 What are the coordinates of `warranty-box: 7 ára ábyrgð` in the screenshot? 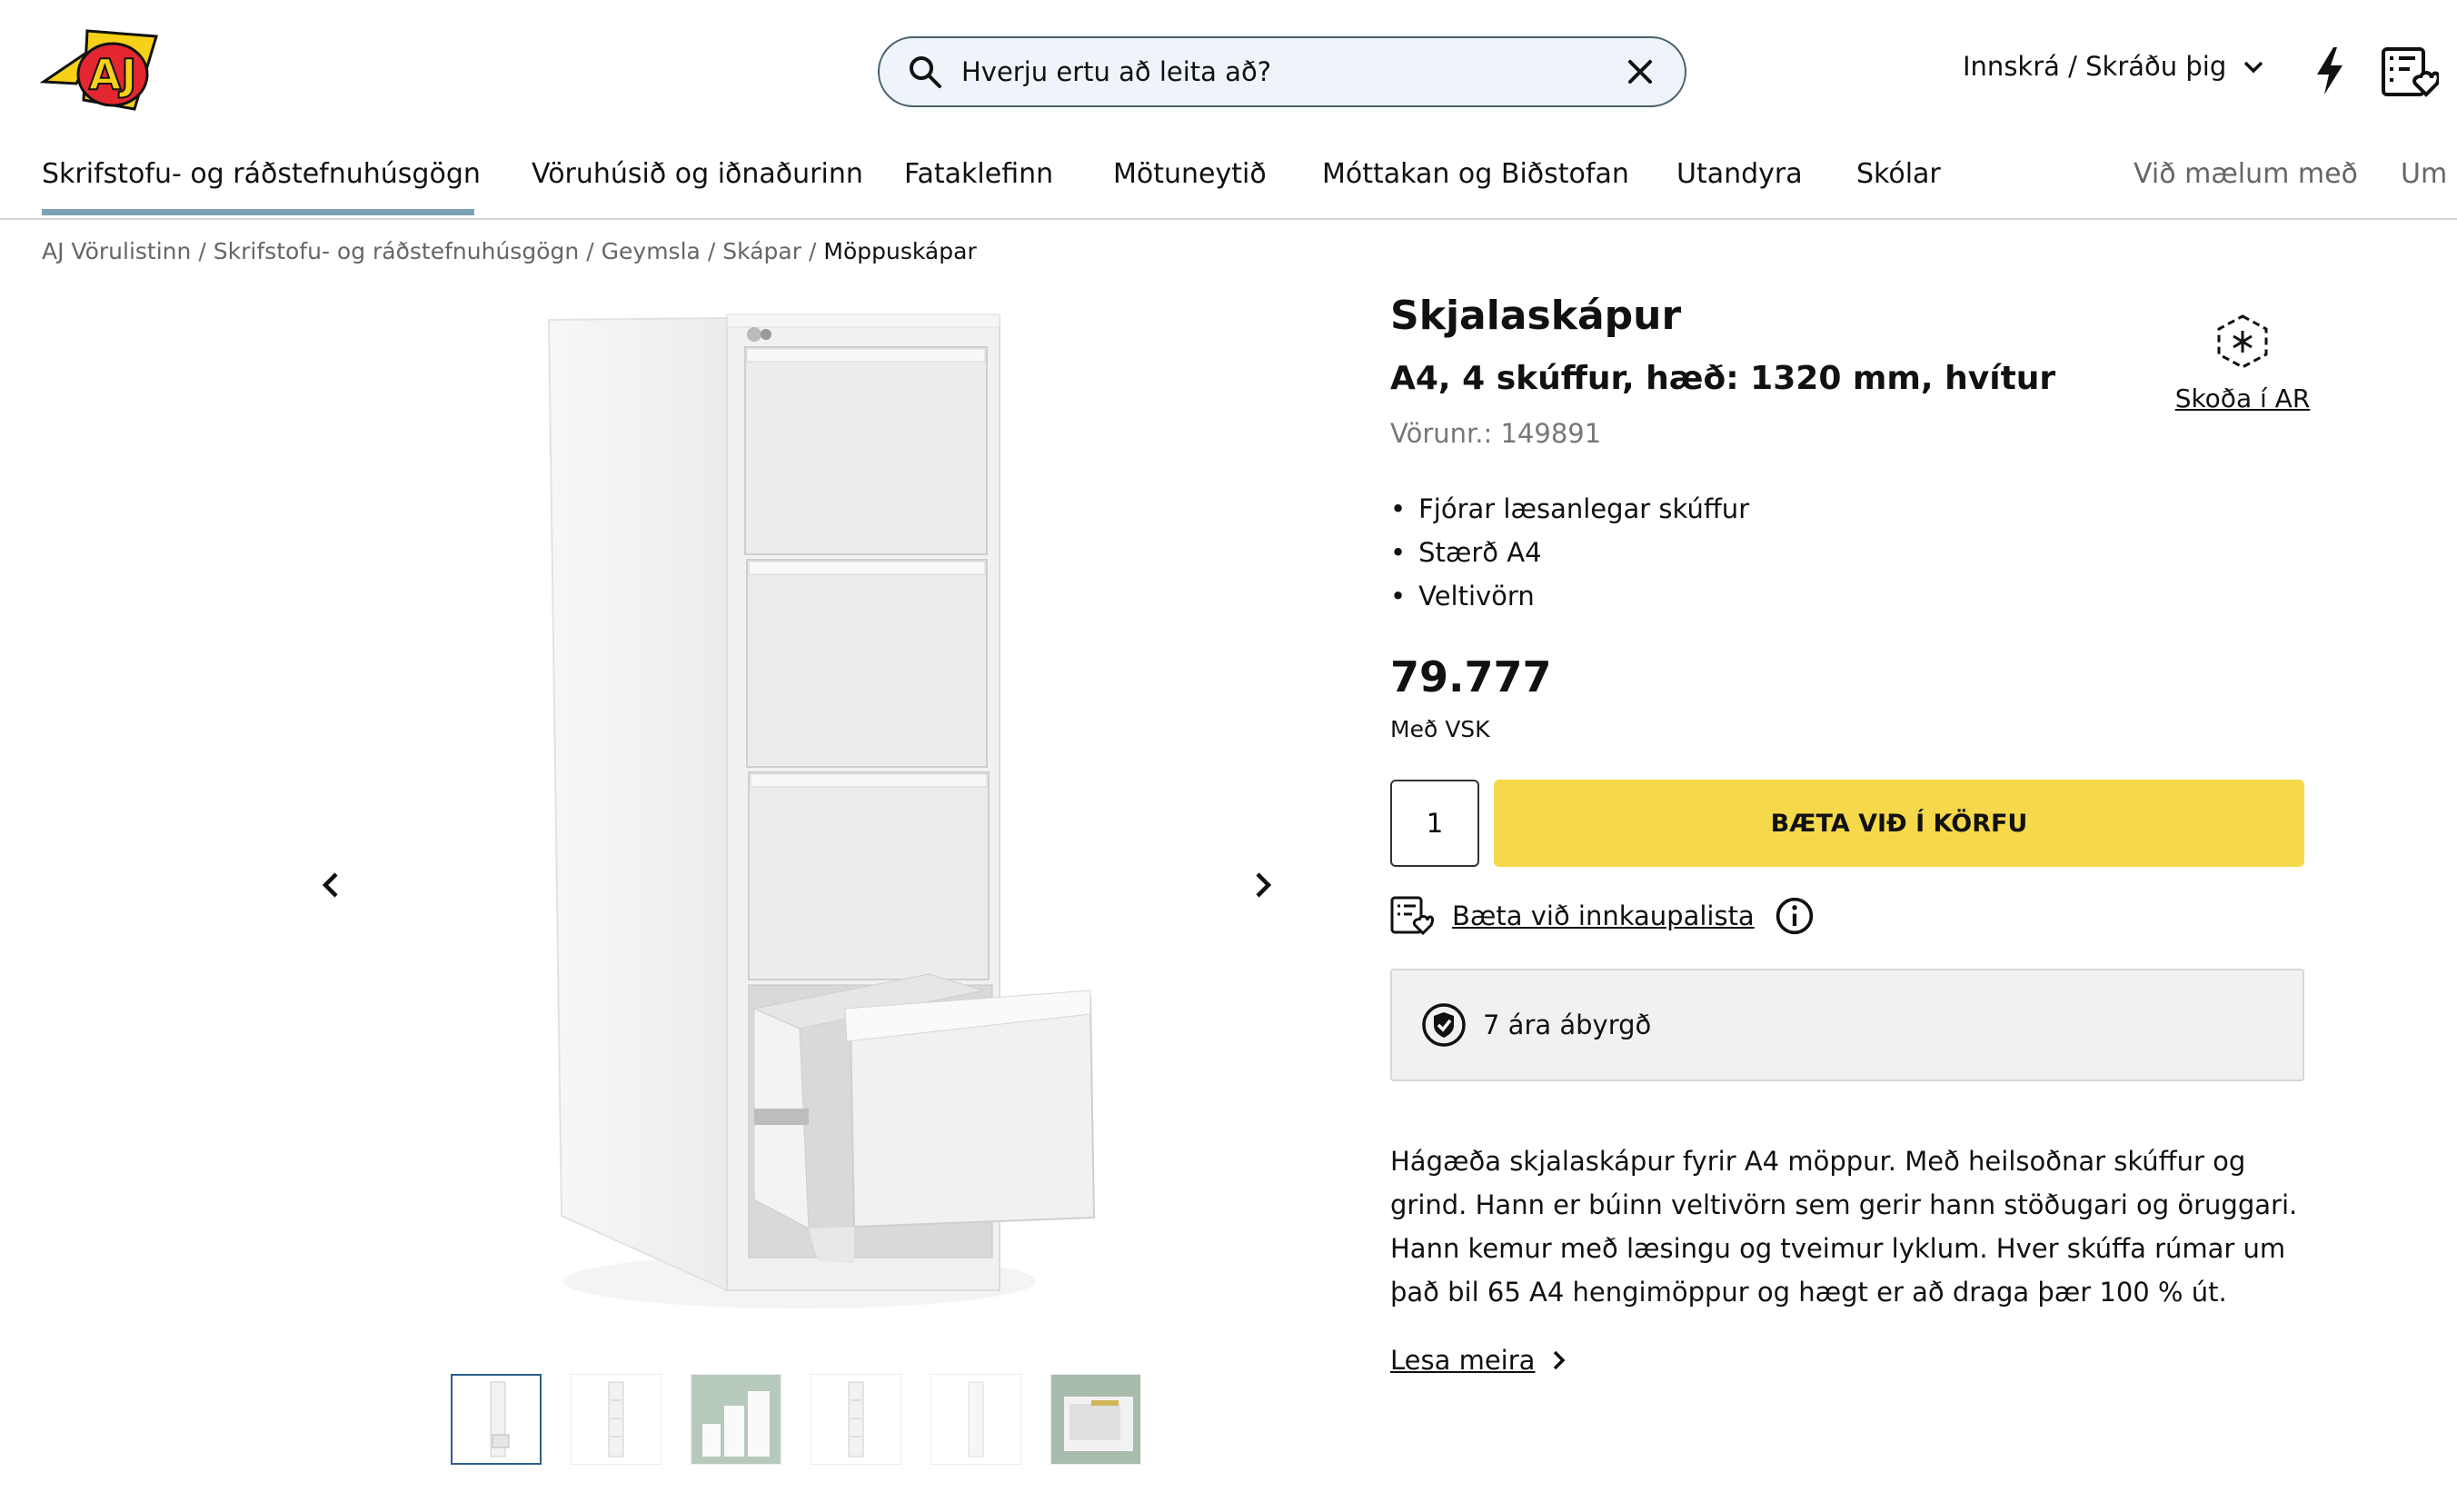 It's located at (1847, 1025).